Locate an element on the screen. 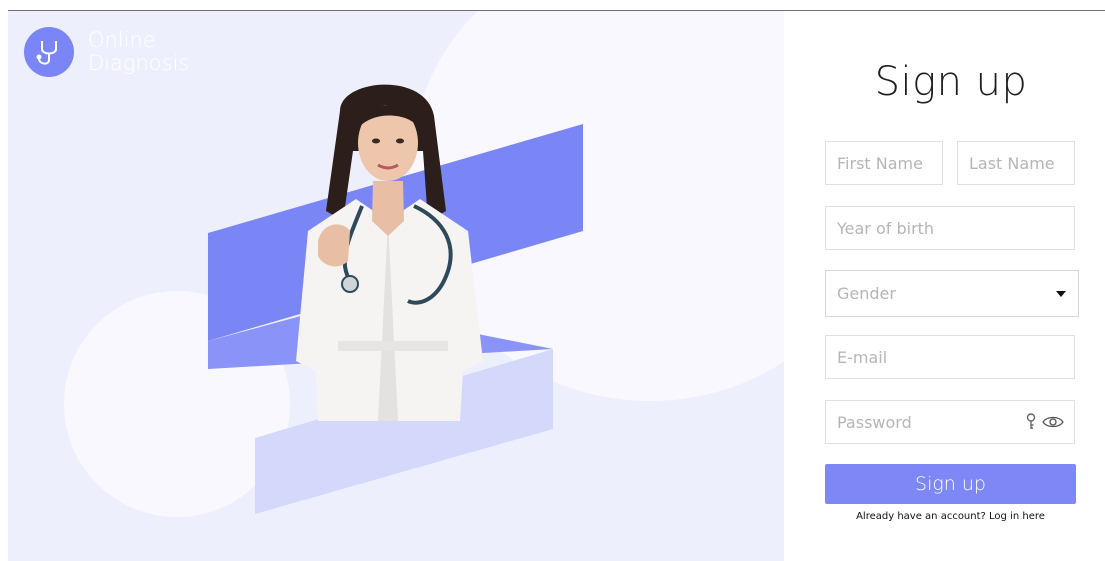 This screenshot has width=1105, height=561. brand-logo: Online Diagnosis is located at coordinates (106, 52).